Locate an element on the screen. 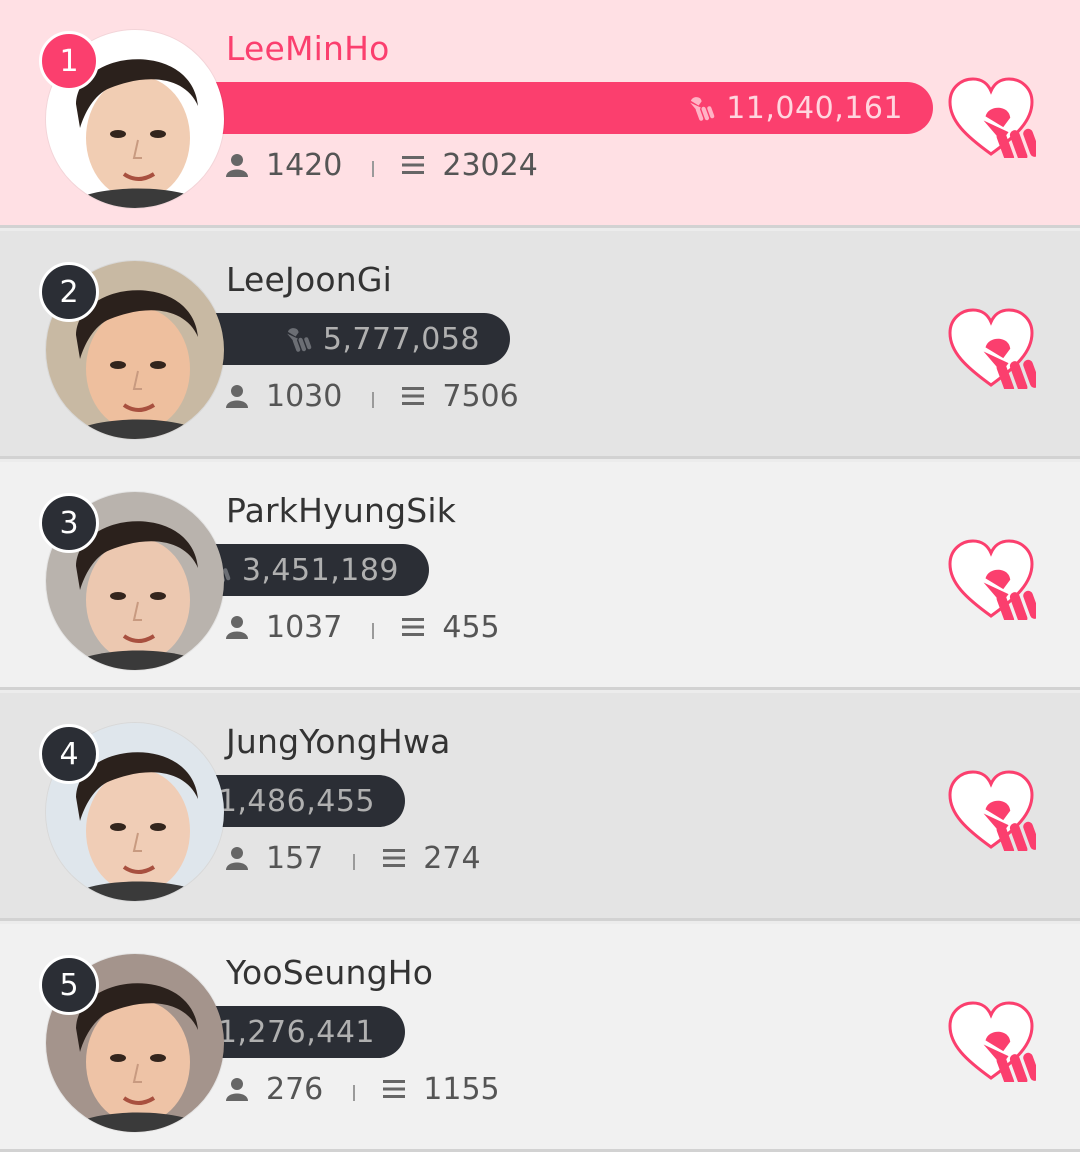 This screenshot has width=1080, height=1152. member-stats: 276 1155 is located at coordinates (363, 1089).